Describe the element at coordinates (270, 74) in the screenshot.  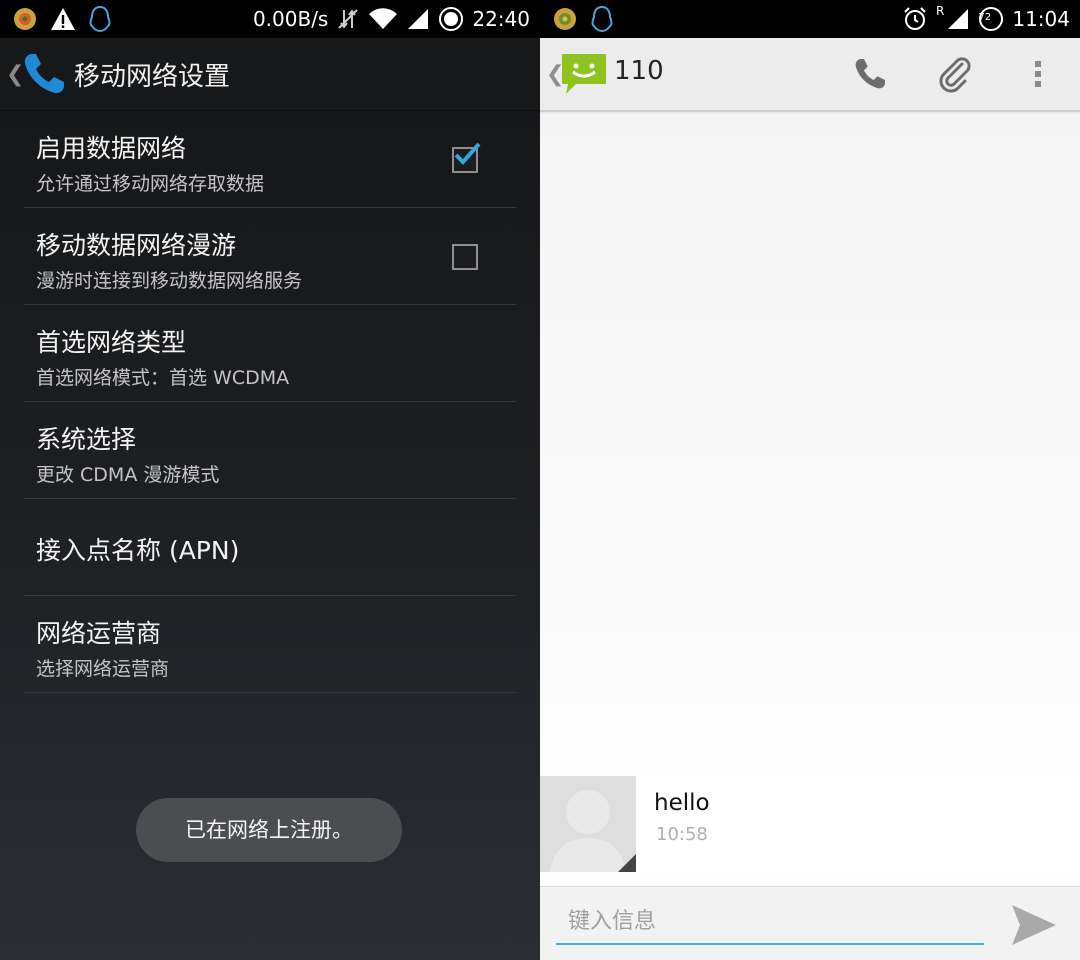
I see `settings-action-bar: ❮ 移动网络设置` at that location.